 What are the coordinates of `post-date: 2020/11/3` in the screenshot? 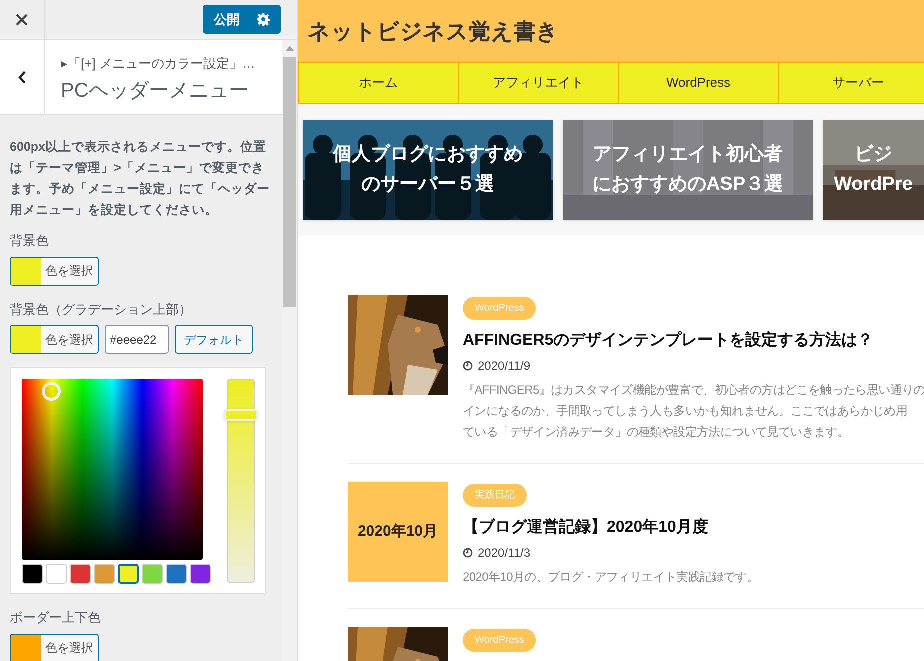 It's located at (504, 553).